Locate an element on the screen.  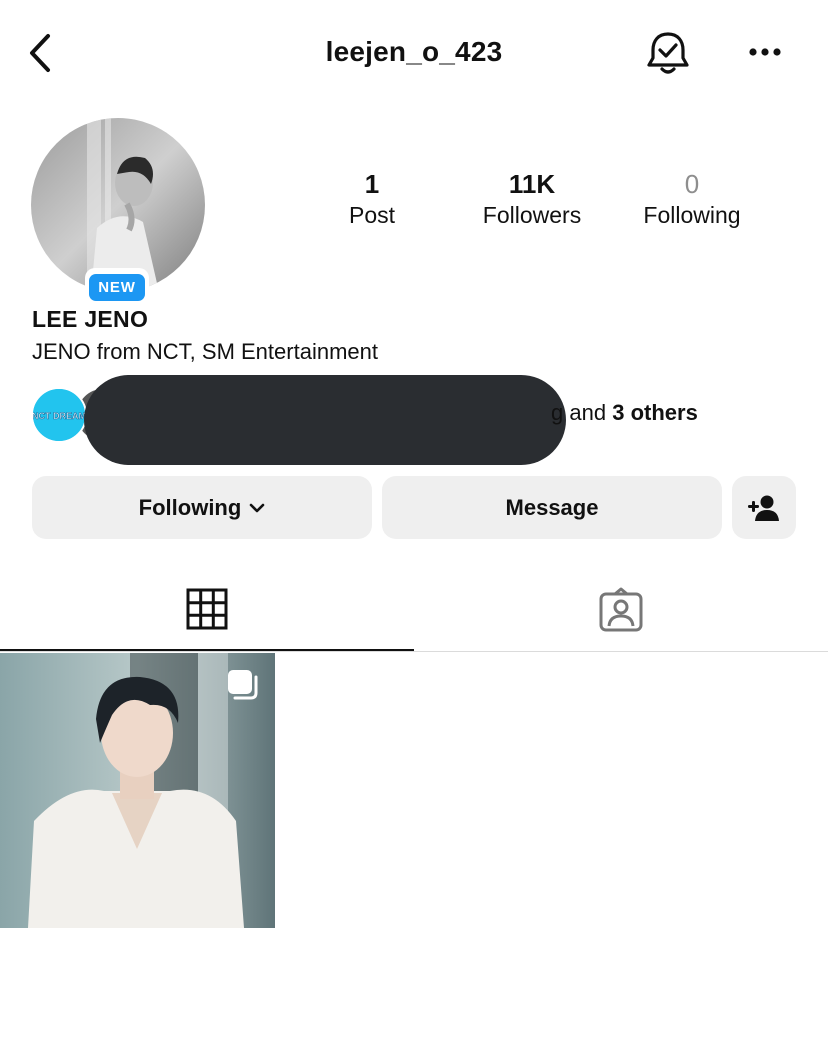
add-person-icon is located at coordinates (763, 508).